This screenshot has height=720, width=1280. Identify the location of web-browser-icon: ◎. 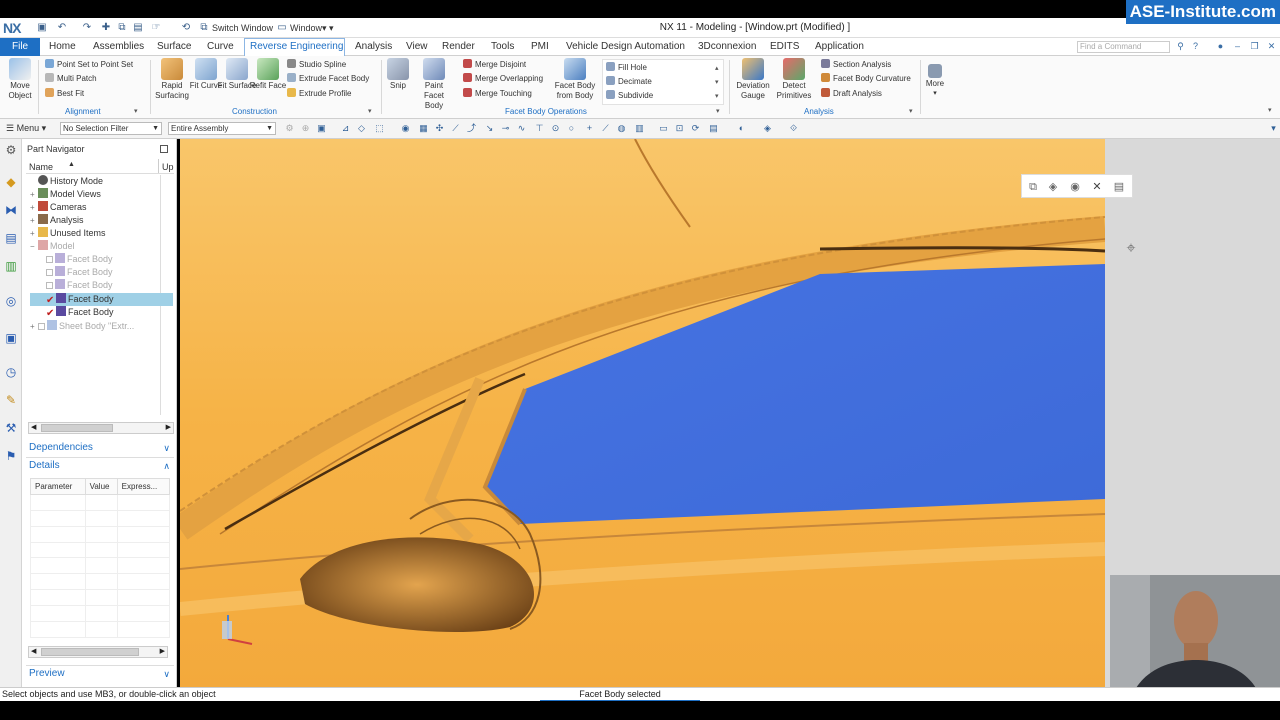
(11, 301).